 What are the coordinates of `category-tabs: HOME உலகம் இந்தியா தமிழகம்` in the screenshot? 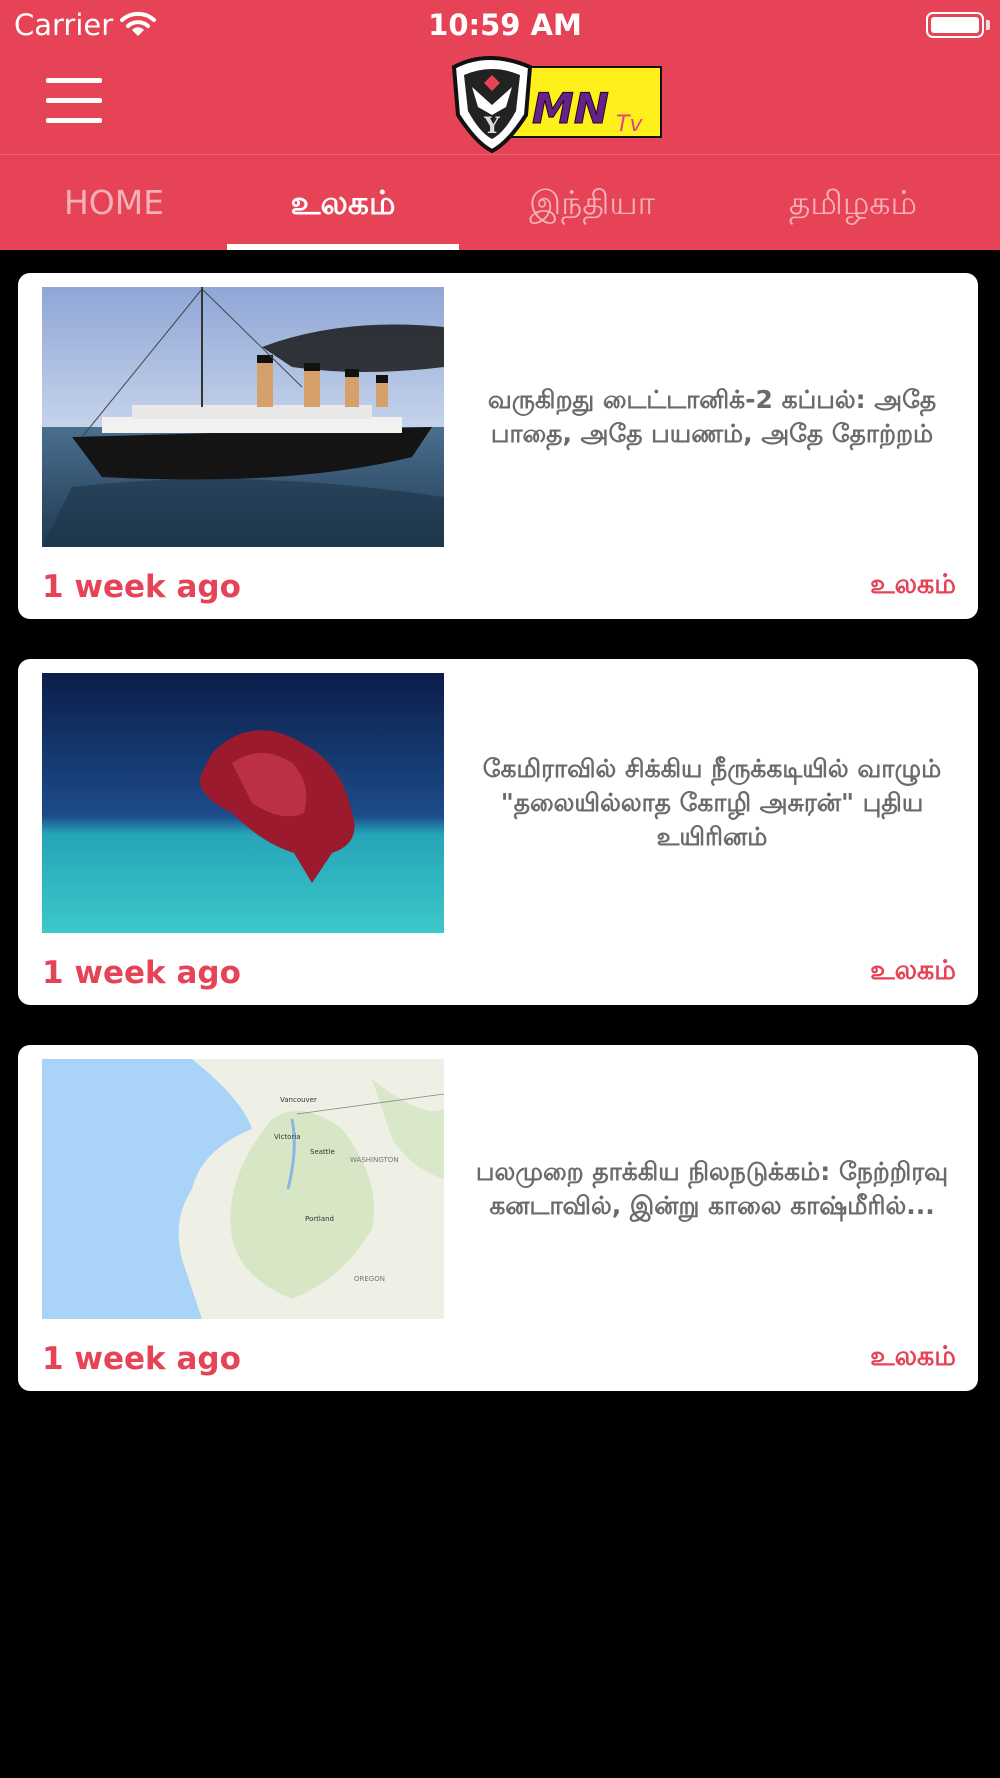 It's located at (500, 202).